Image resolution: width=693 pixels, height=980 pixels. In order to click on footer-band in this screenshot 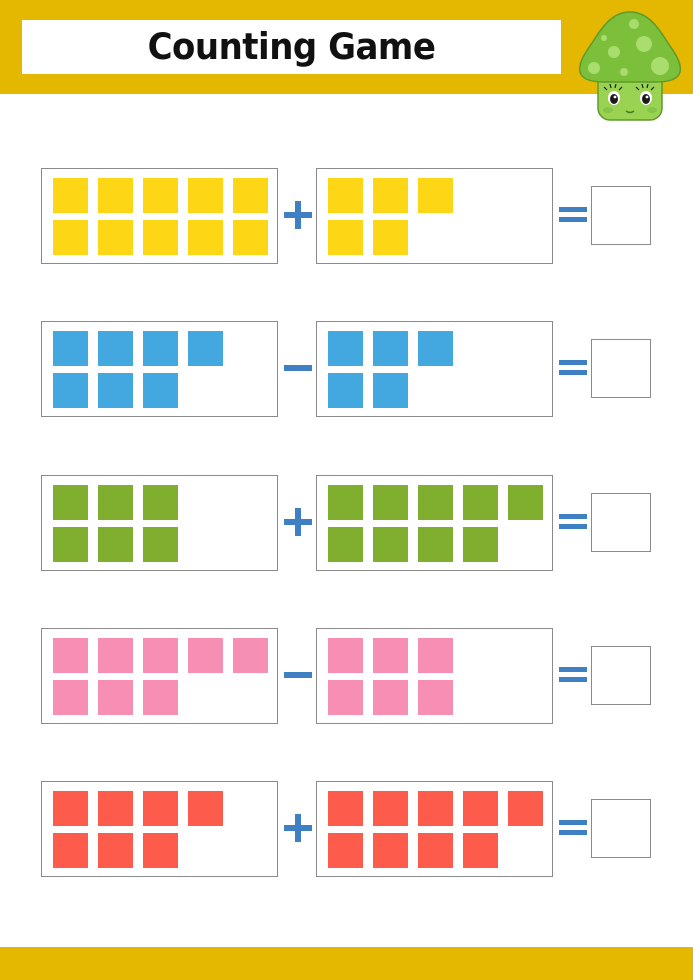, I will do `click(346, 963)`.